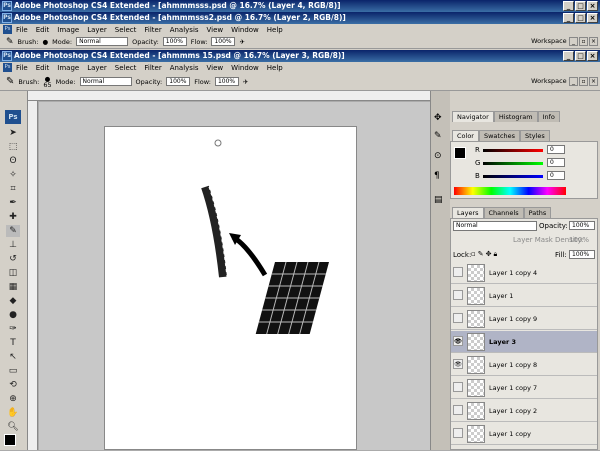 The image size is (600, 451). Describe the element at coordinates (13, 315) in the screenshot. I see `dodge-tool-icon: ●` at that location.